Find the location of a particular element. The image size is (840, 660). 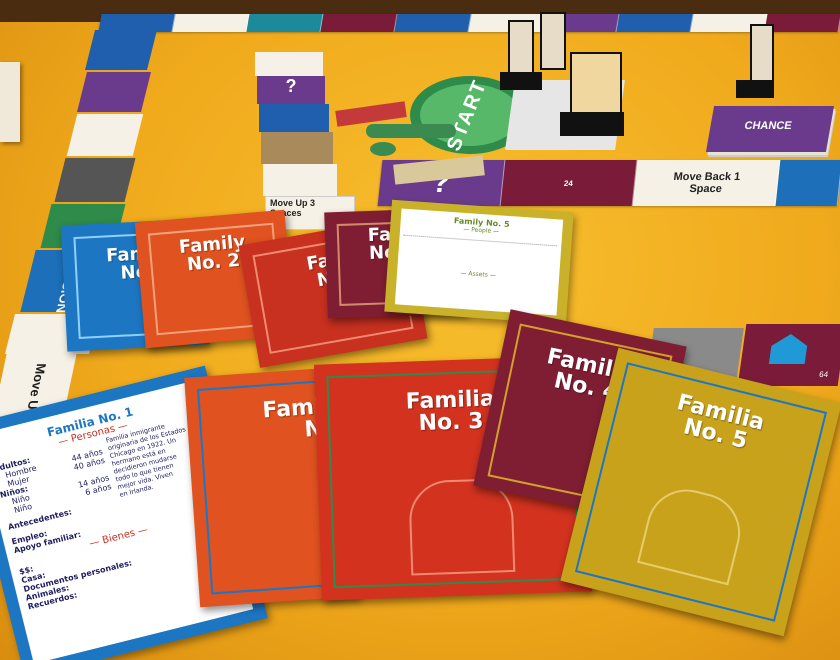

move-back-label: Move Back 1 Space is located at coordinates (706, 183).